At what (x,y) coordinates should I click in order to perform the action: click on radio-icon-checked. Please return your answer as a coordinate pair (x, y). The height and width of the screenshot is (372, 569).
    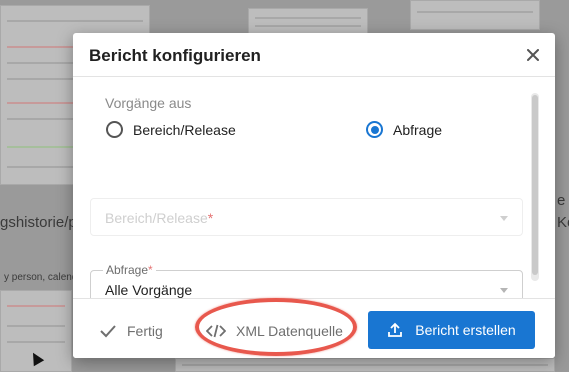
    Looking at the image, I should click on (374, 129).